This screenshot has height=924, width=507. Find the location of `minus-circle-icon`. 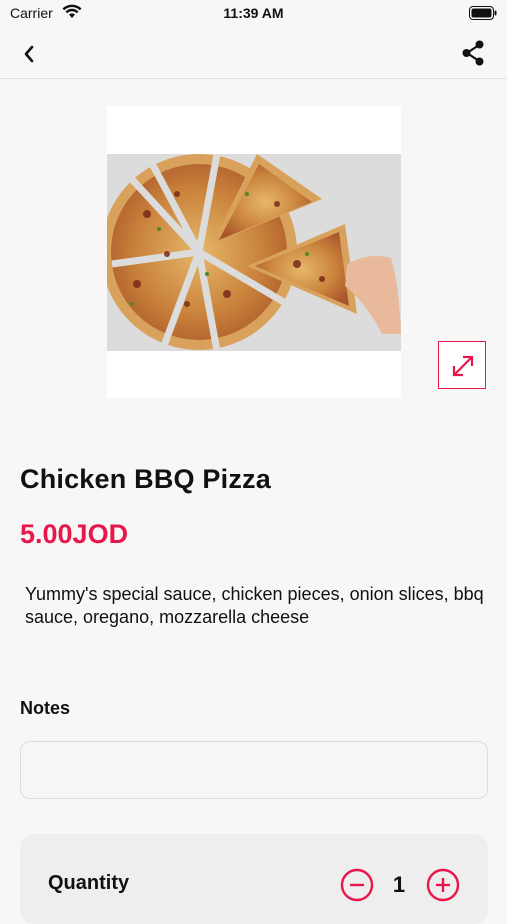

minus-circle-icon is located at coordinates (357, 885).